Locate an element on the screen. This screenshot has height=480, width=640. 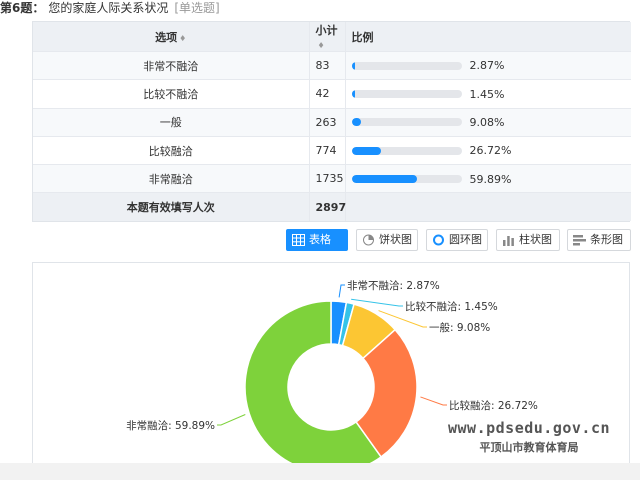
total-row: 本题有效填写人次 2897 is located at coordinates (332, 206).